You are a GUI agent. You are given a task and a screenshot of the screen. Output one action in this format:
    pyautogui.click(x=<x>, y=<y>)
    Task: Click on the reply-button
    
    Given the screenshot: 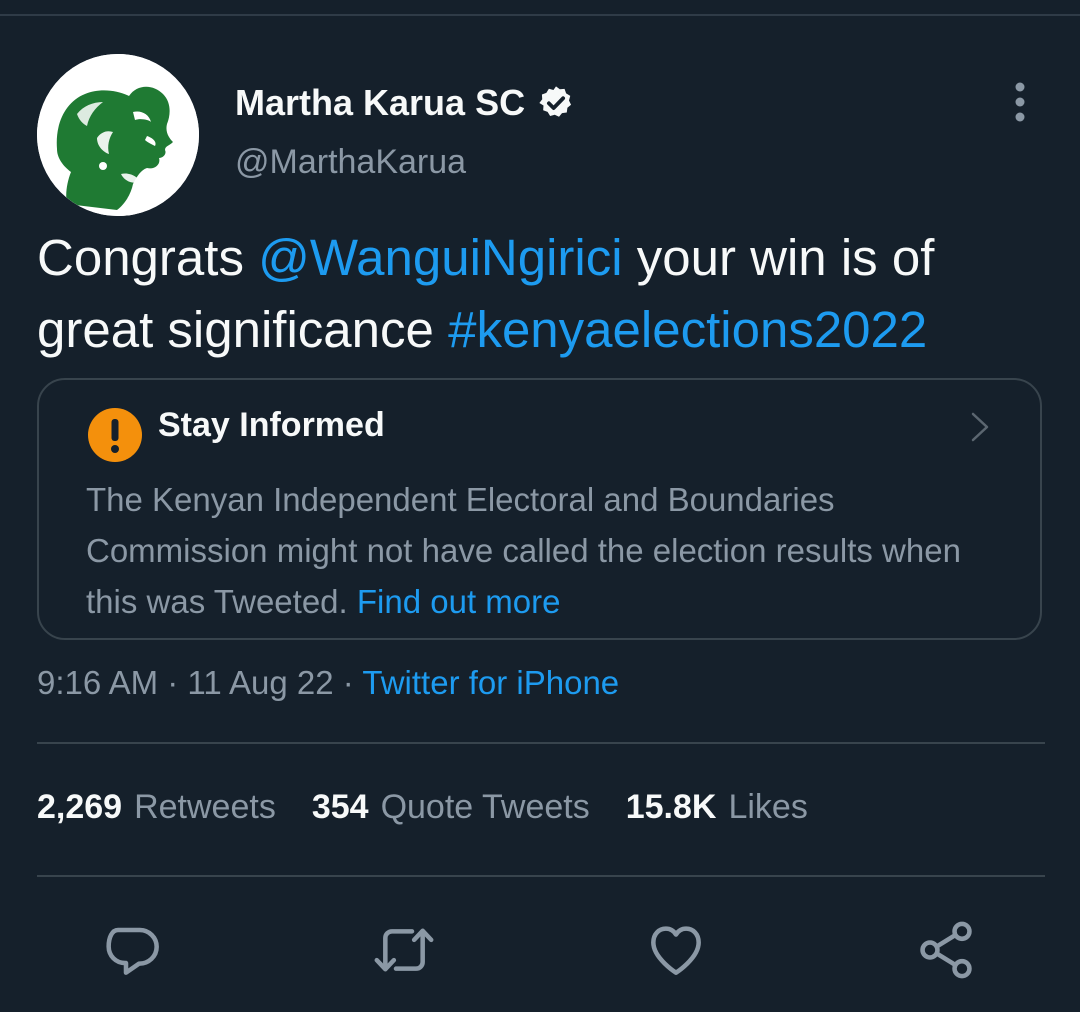 What is the action you would take?
    pyautogui.click(x=134, y=950)
    